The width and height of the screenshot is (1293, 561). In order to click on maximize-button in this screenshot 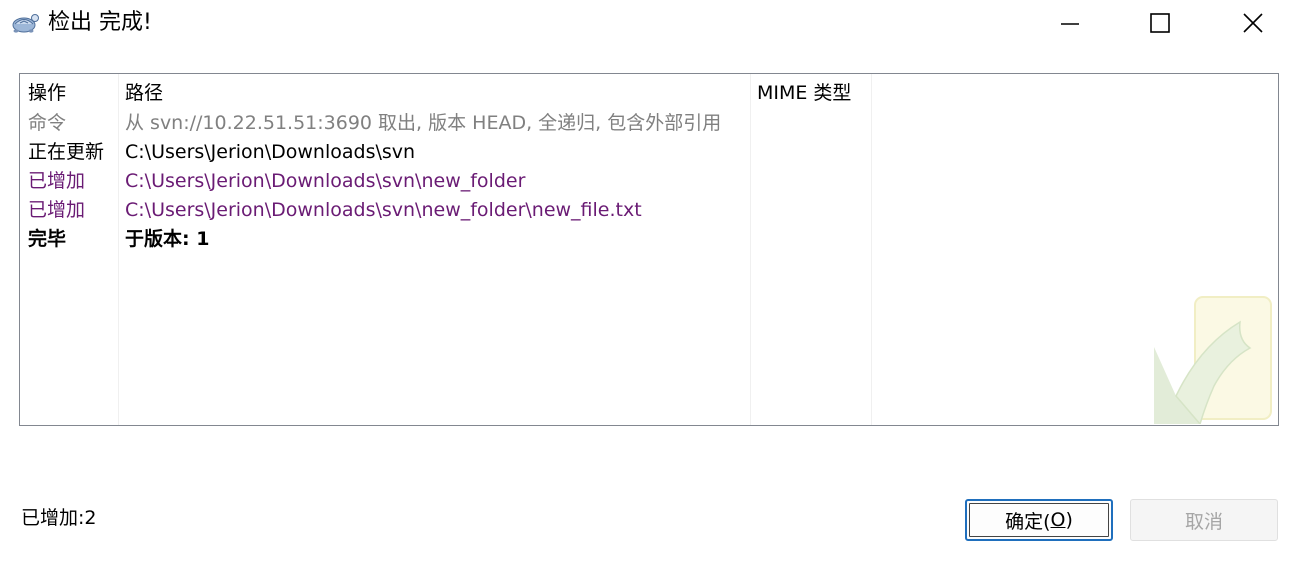, I will do `click(1160, 23)`.